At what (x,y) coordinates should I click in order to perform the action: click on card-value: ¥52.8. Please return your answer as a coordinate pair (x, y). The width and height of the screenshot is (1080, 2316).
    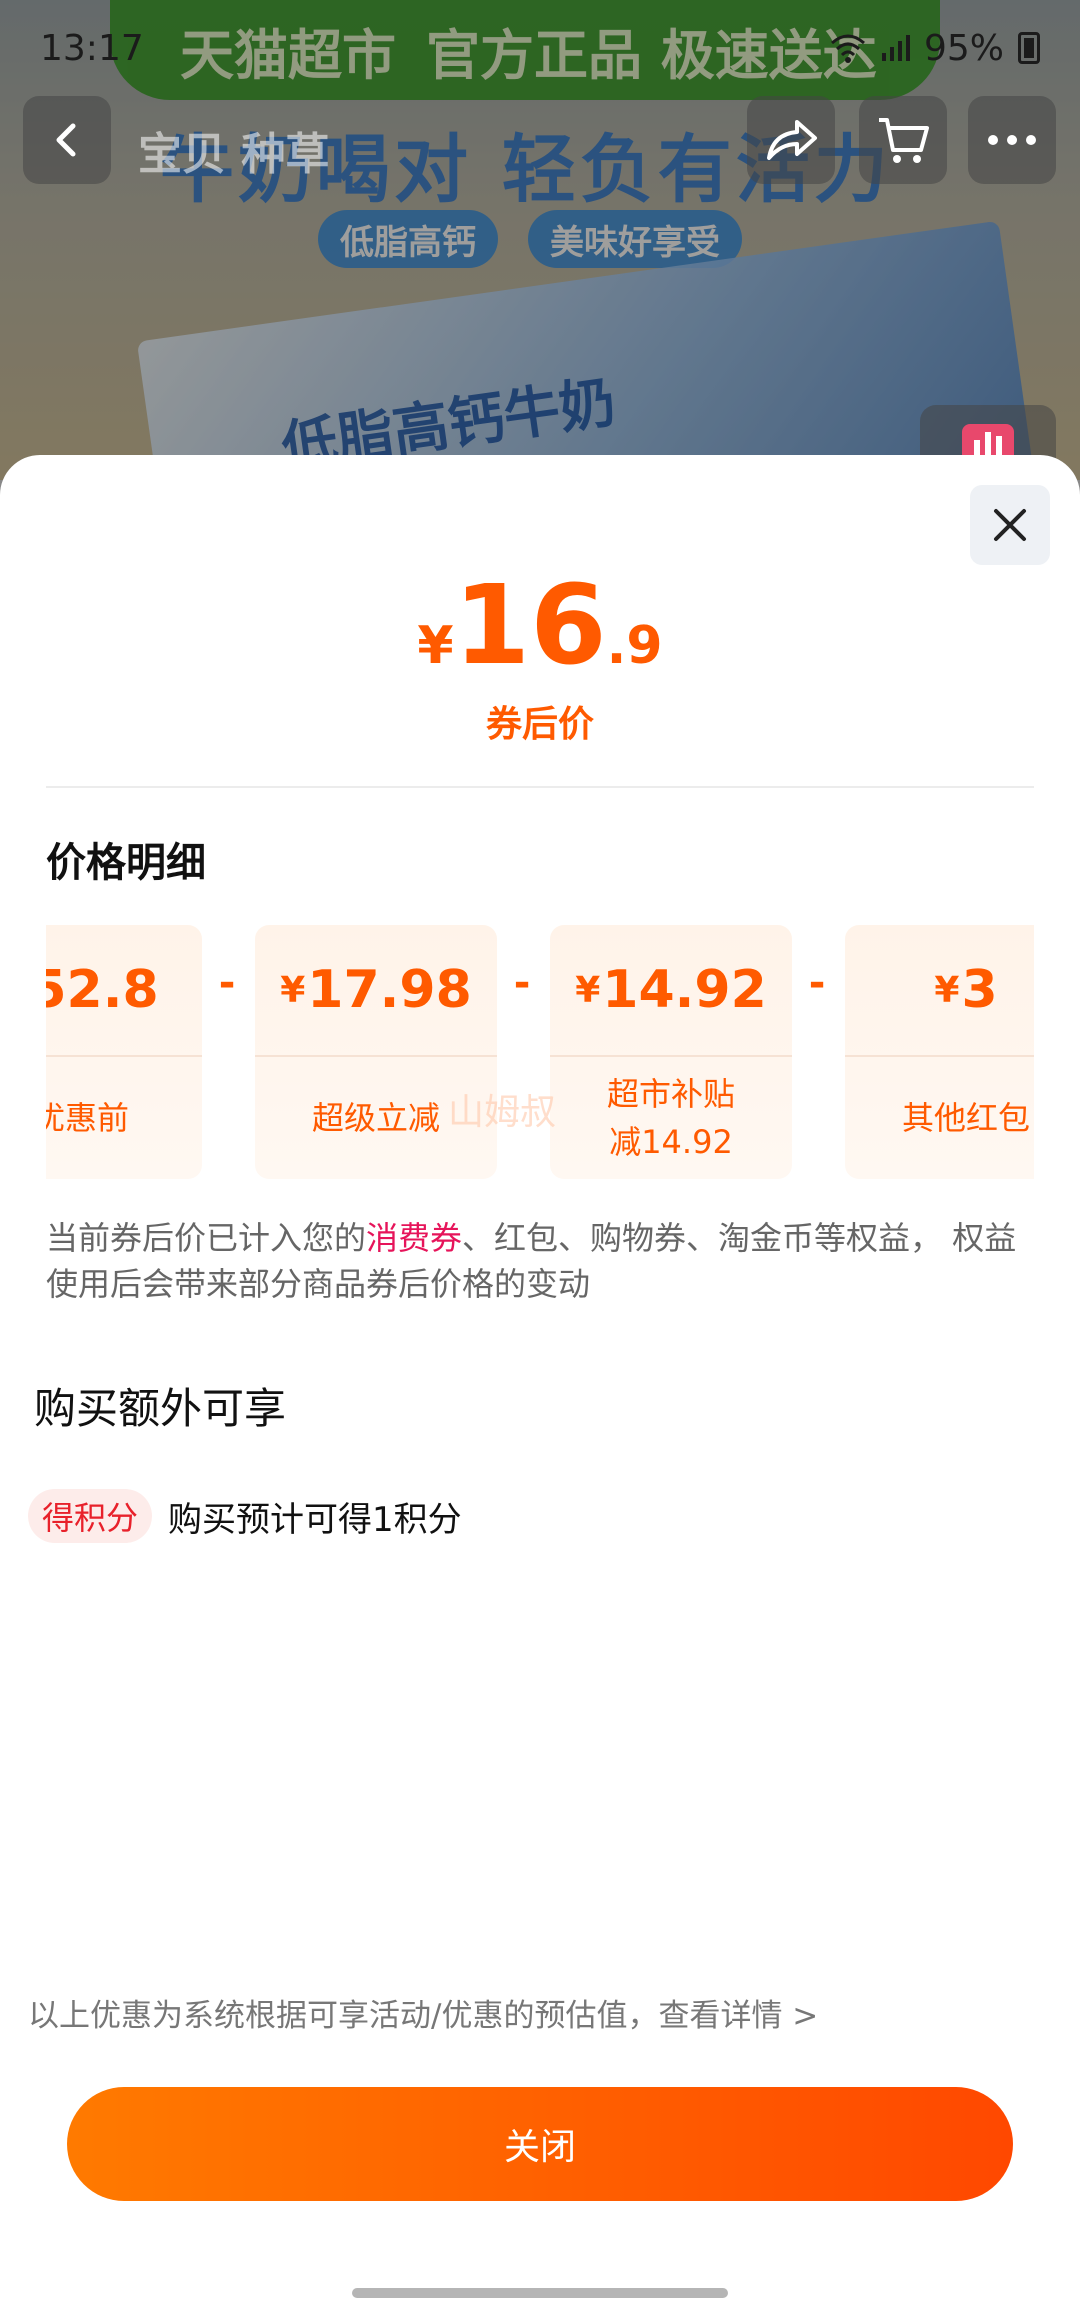
    Looking at the image, I should click on (124, 990).